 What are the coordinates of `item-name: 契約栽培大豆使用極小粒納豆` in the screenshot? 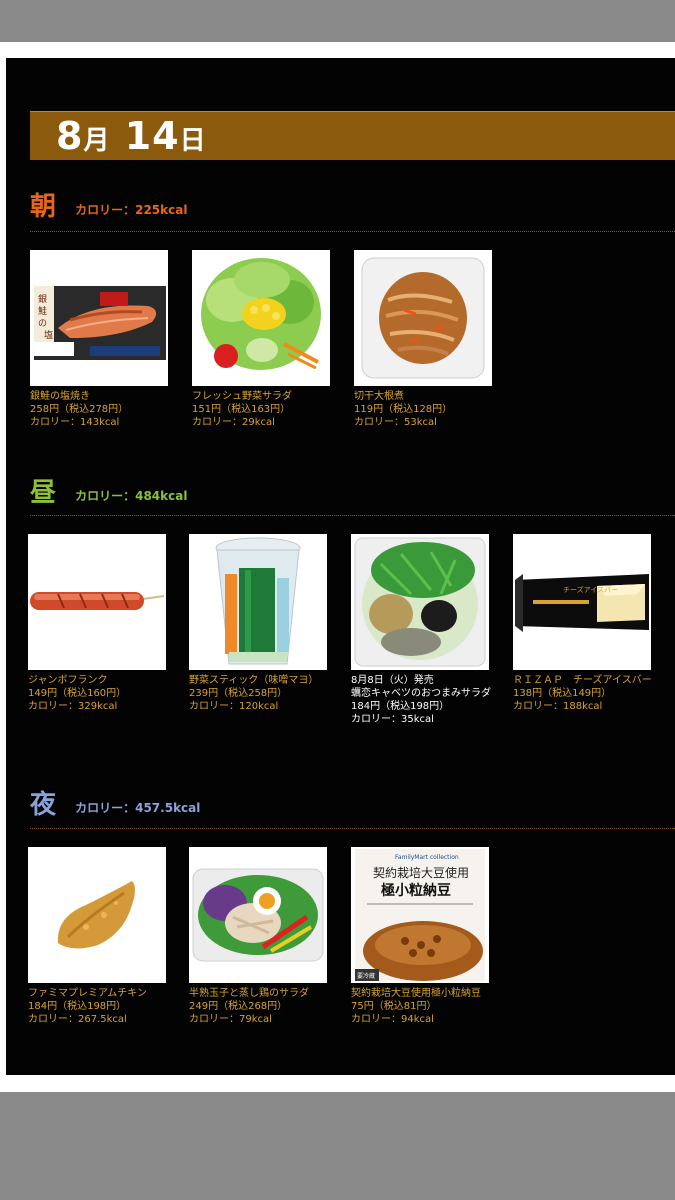 It's located at (416, 993).